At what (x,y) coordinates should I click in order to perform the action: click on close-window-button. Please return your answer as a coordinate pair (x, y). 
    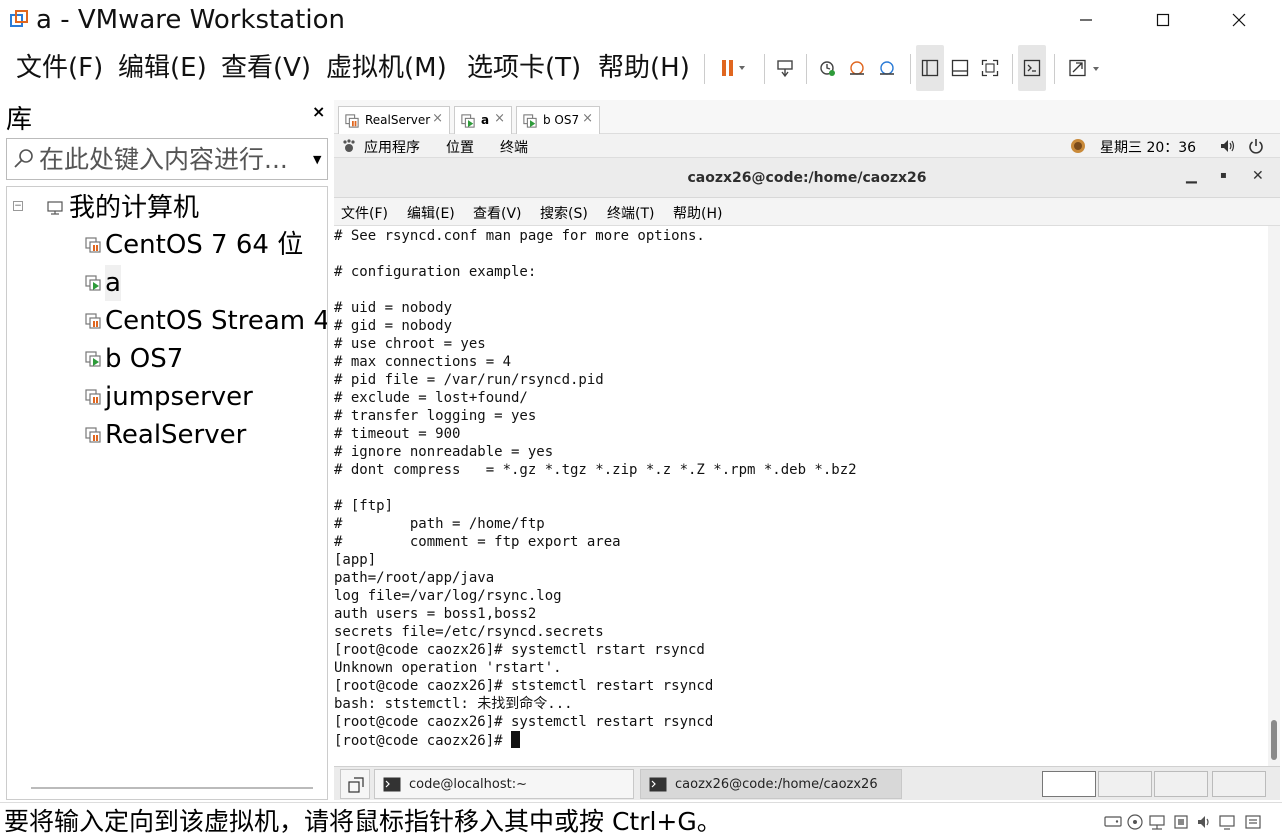
    Looking at the image, I should click on (1239, 20).